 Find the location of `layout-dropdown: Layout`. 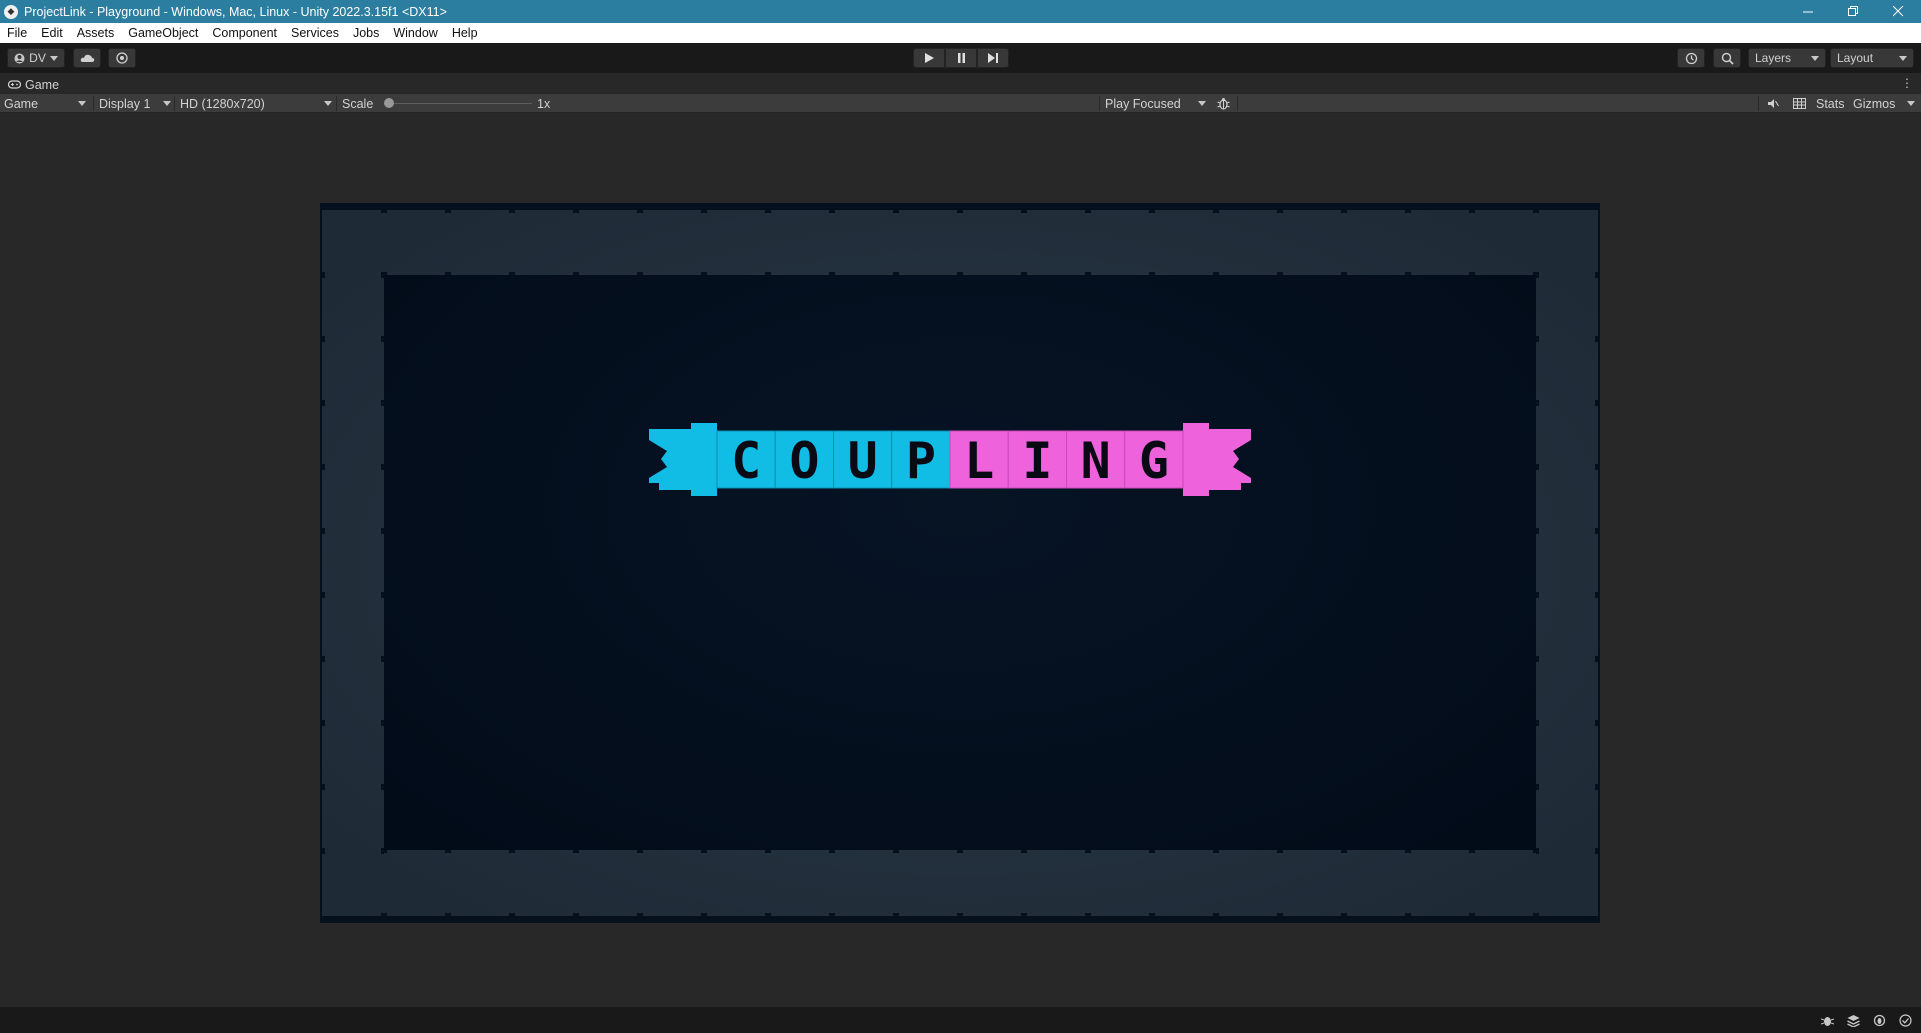

layout-dropdown: Layout is located at coordinates (1872, 58).